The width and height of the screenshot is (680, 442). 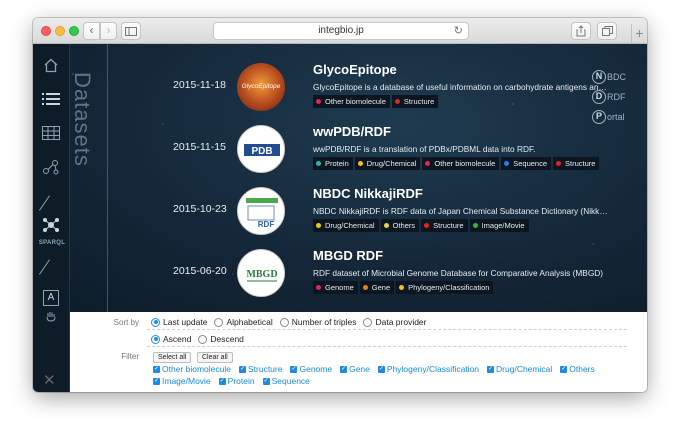 I want to click on filter-label: Filter, so click(x=130, y=356).